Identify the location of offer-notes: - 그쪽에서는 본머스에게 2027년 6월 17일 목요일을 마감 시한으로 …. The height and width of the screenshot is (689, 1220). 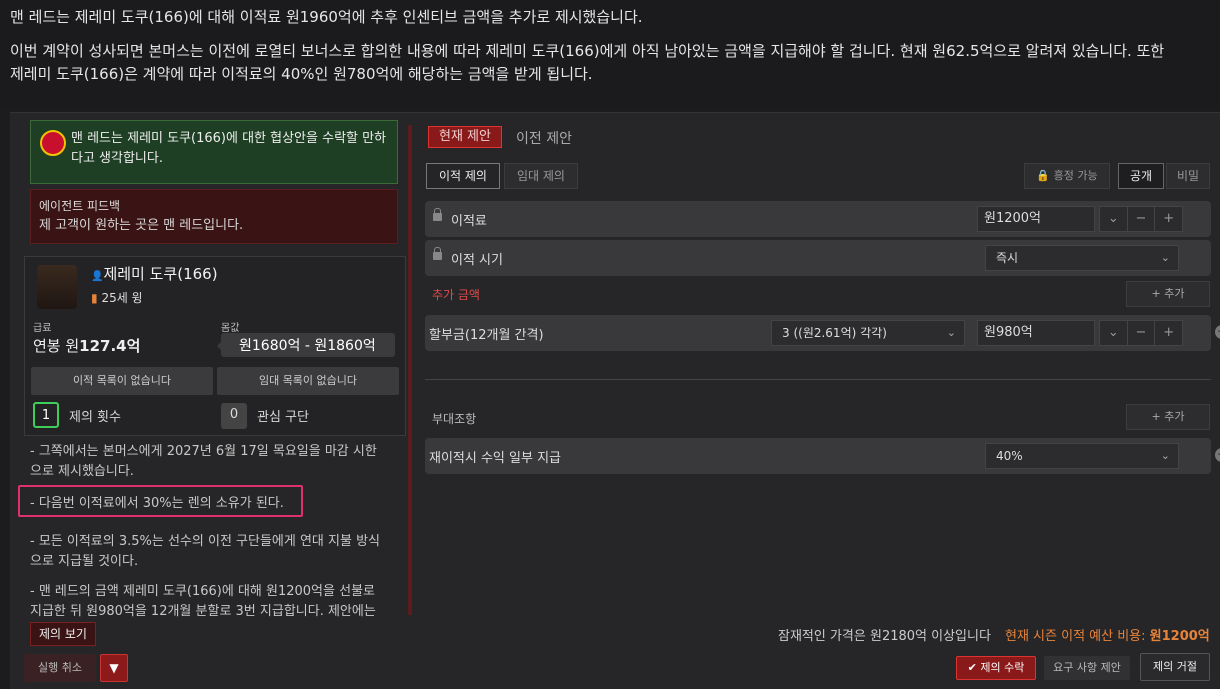
(209, 537).